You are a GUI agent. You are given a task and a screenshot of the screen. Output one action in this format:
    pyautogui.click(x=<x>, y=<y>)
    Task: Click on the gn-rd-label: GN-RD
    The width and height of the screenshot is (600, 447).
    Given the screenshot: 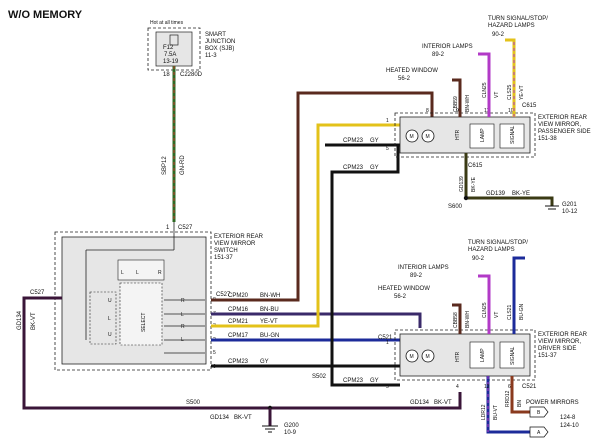 What is the action you would take?
    pyautogui.click(x=183, y=165)
    